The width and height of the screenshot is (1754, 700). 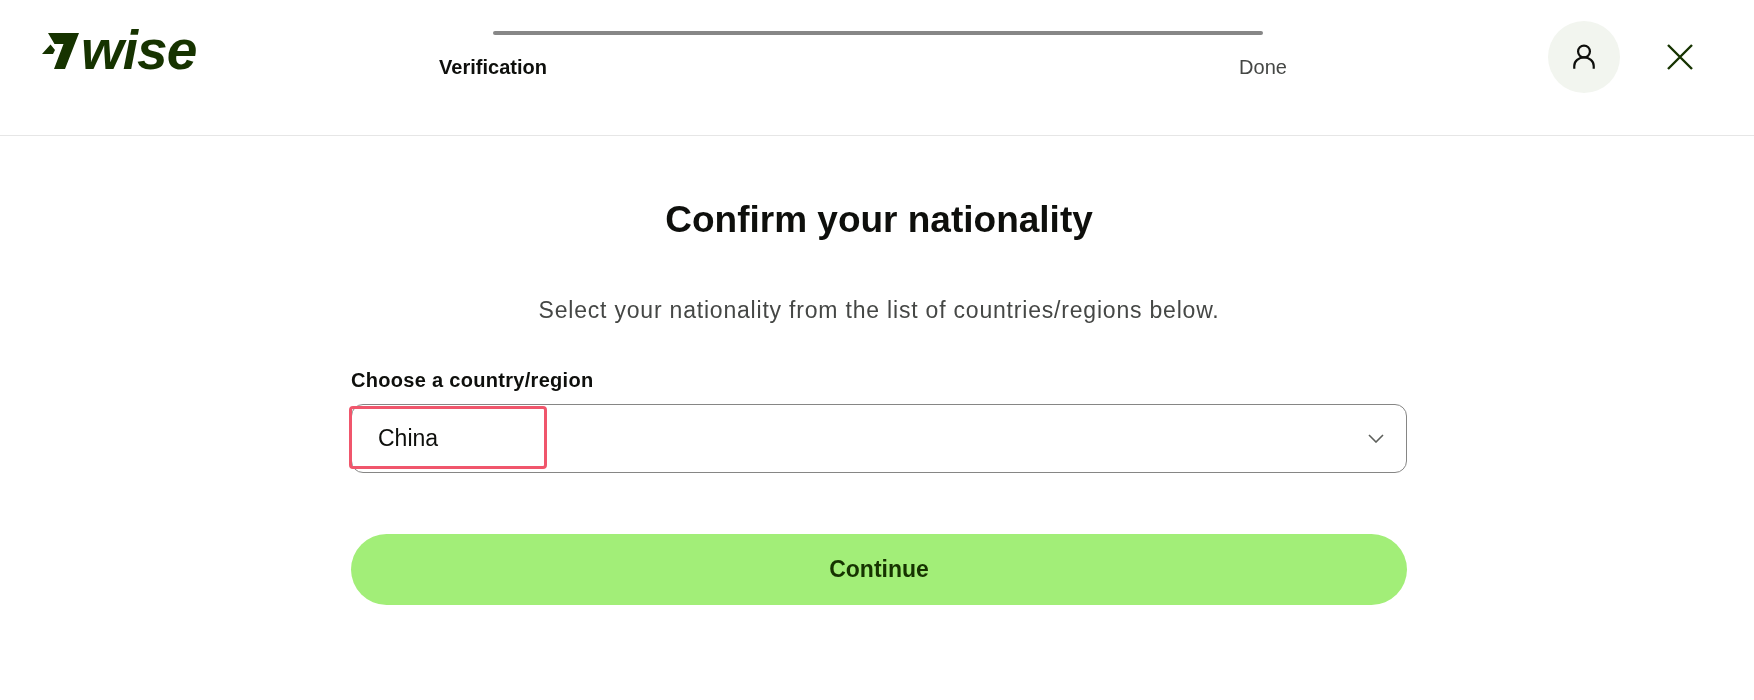 What do you see at coordinates (879, 438) in the screenshot?
I see `country-select: China` at bounding box center [879, 438].